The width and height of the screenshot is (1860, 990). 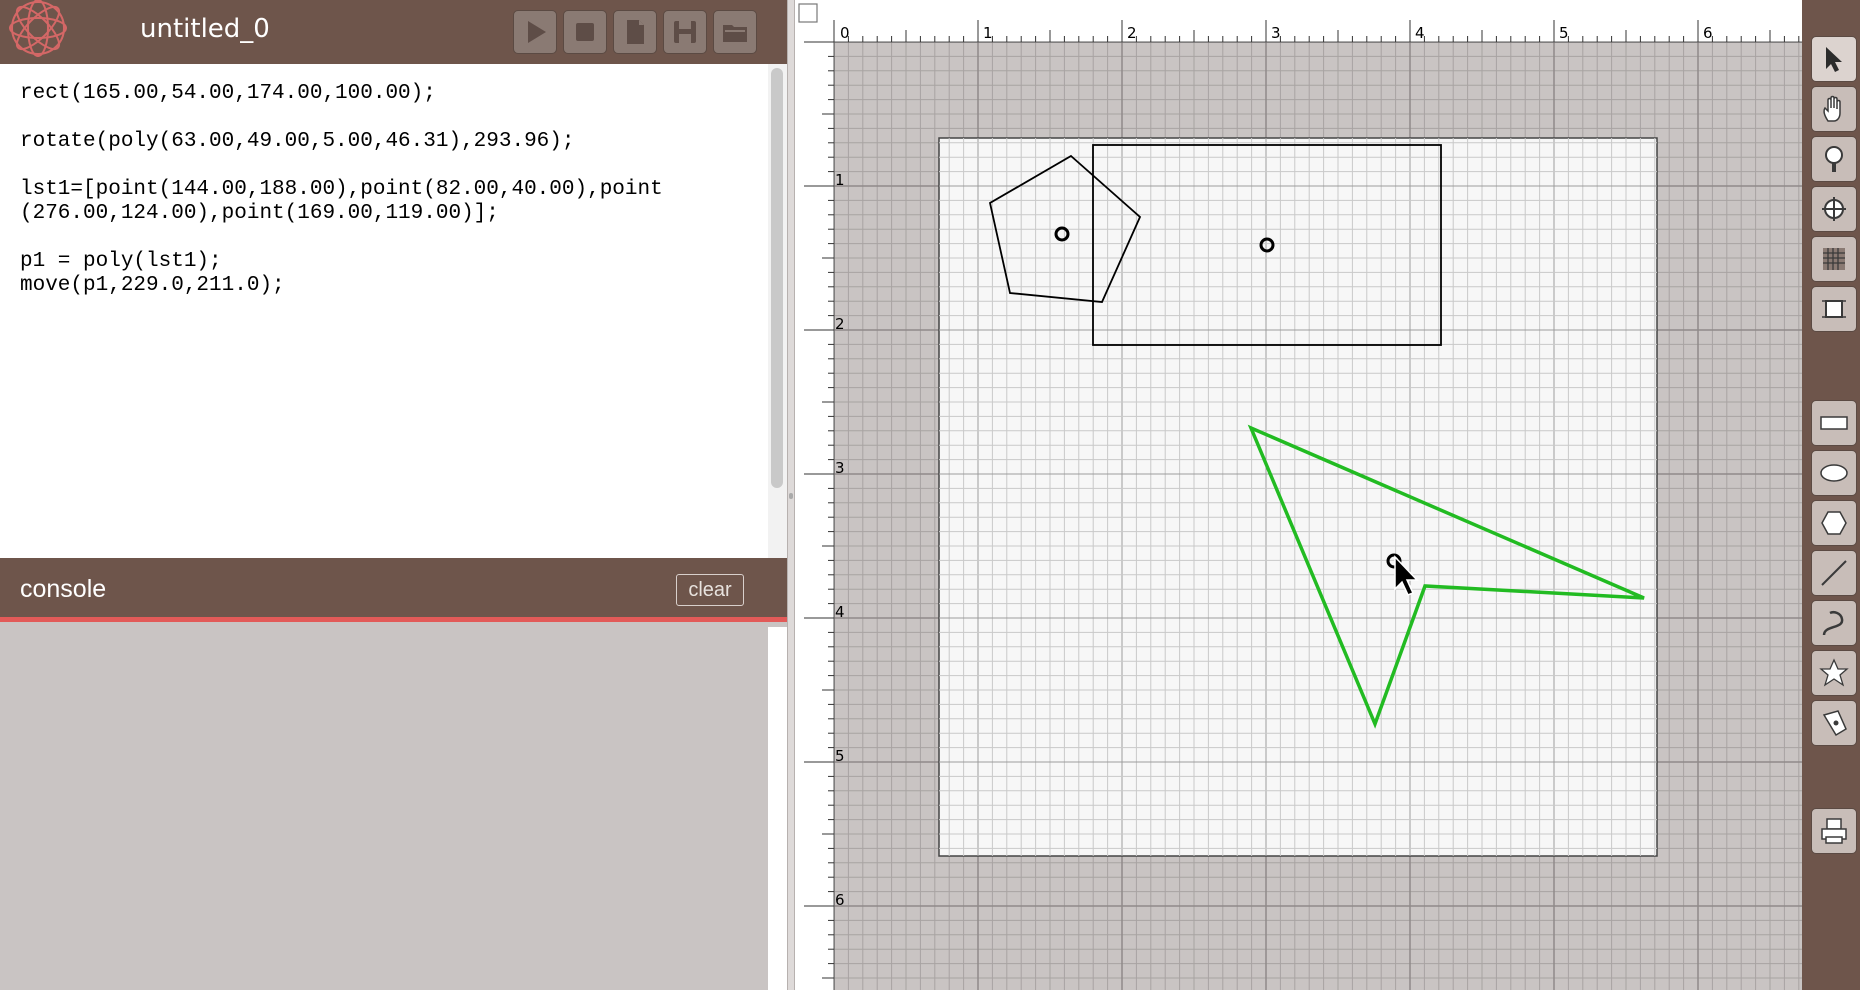 What do you see at coordinates (1564, 33) in the screenshot?
I see `ruler-x-label: 5` at bounding box center [1564, 33].